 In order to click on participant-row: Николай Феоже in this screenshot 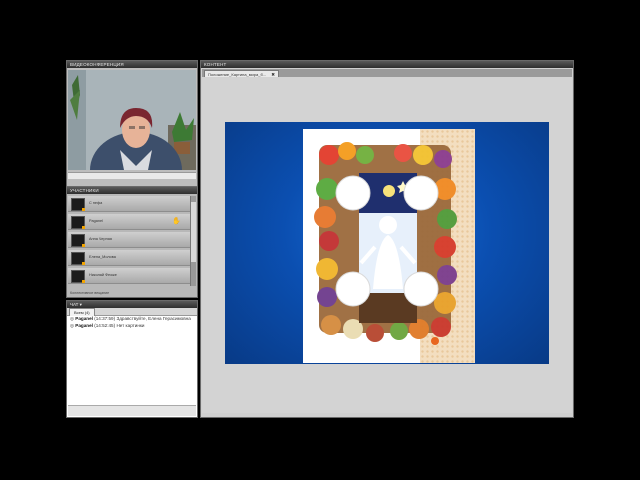, I will do `click(129, 276)`.